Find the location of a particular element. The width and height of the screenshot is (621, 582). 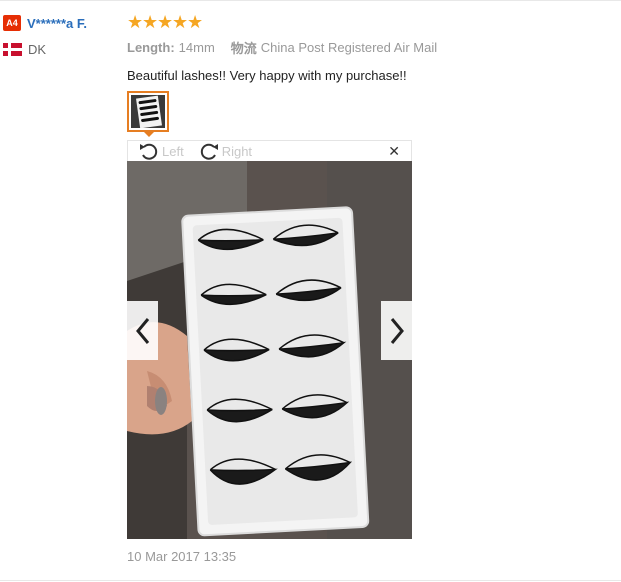

image-viewer-toolbar: Left Right ✕ is located at coordinates (269, 151).